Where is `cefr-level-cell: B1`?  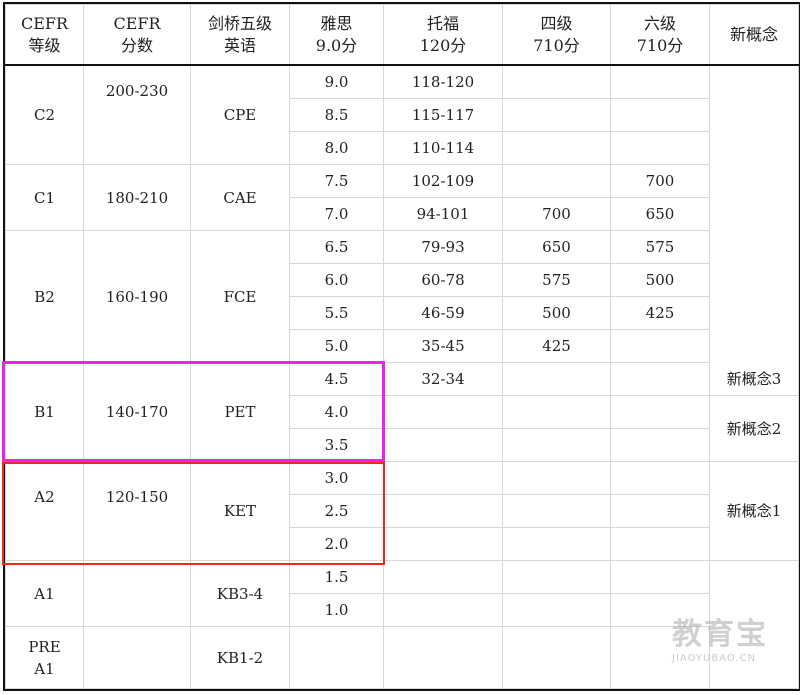 cefr-level-cell: B1 is located at coordinates (44, 412).